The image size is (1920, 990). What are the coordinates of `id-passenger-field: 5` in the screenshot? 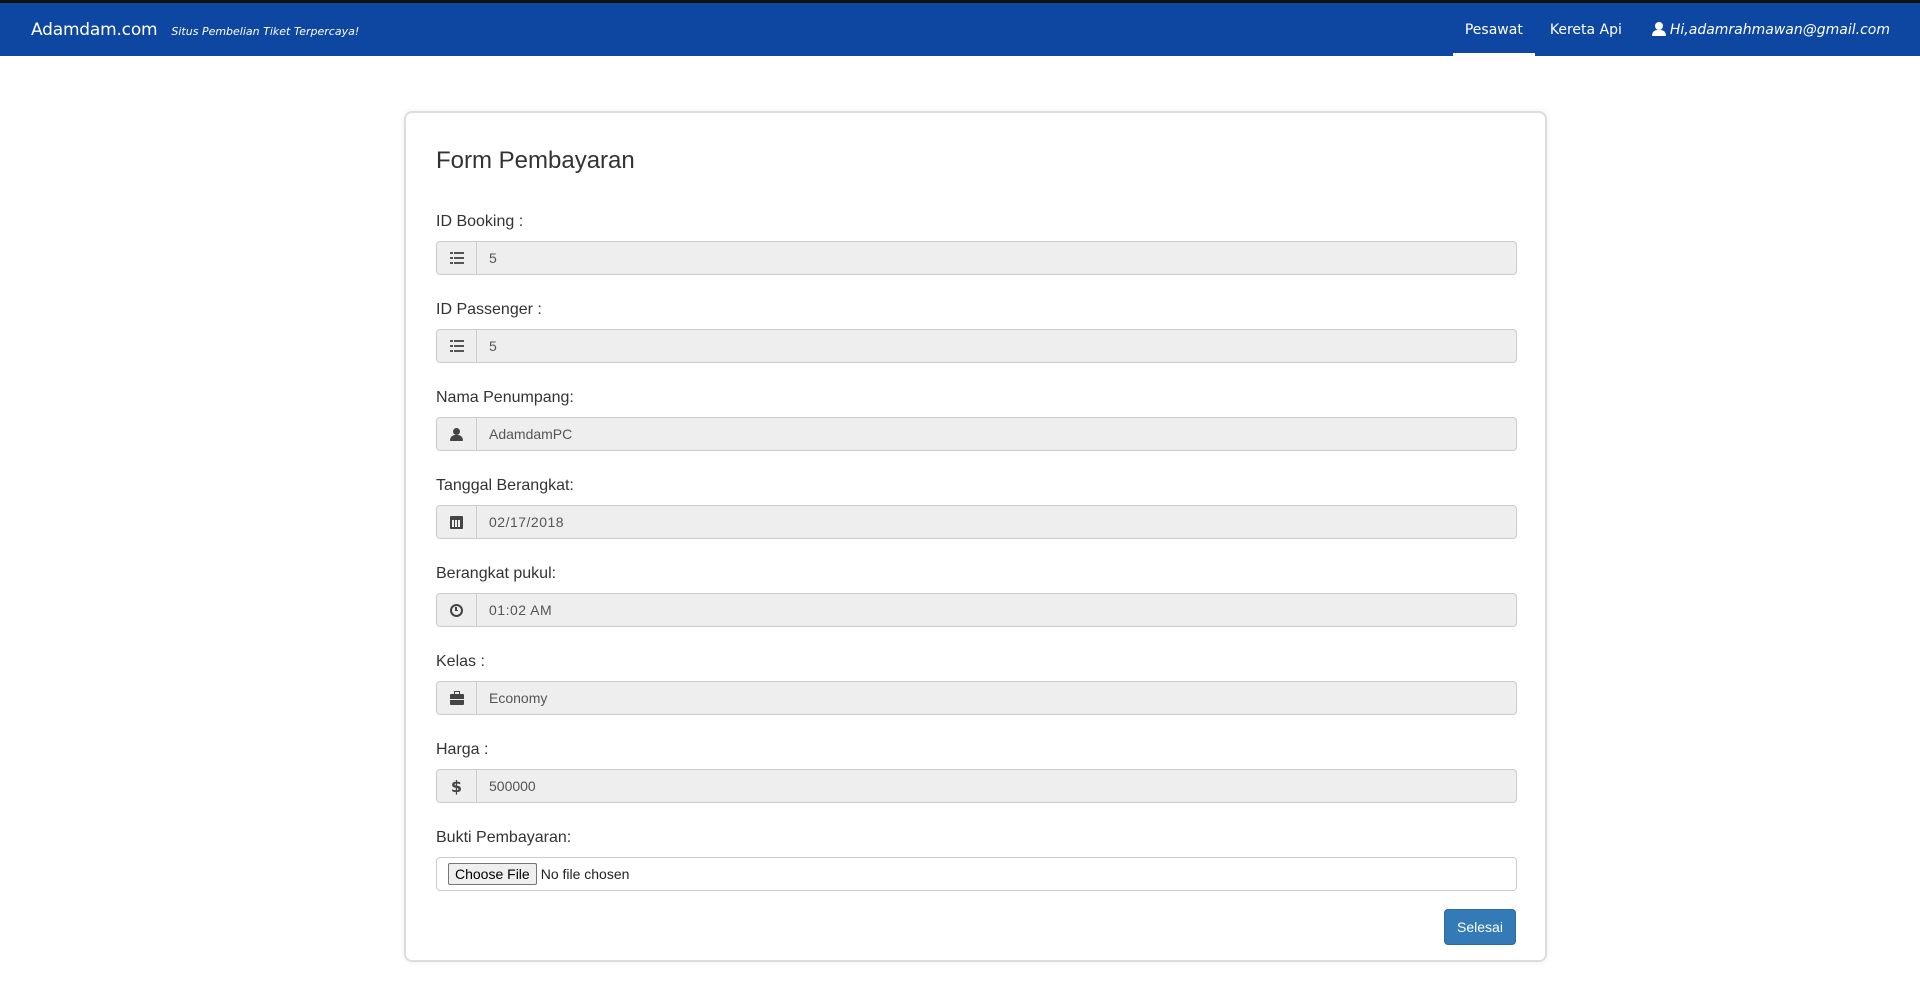 It's located at (996, 346).